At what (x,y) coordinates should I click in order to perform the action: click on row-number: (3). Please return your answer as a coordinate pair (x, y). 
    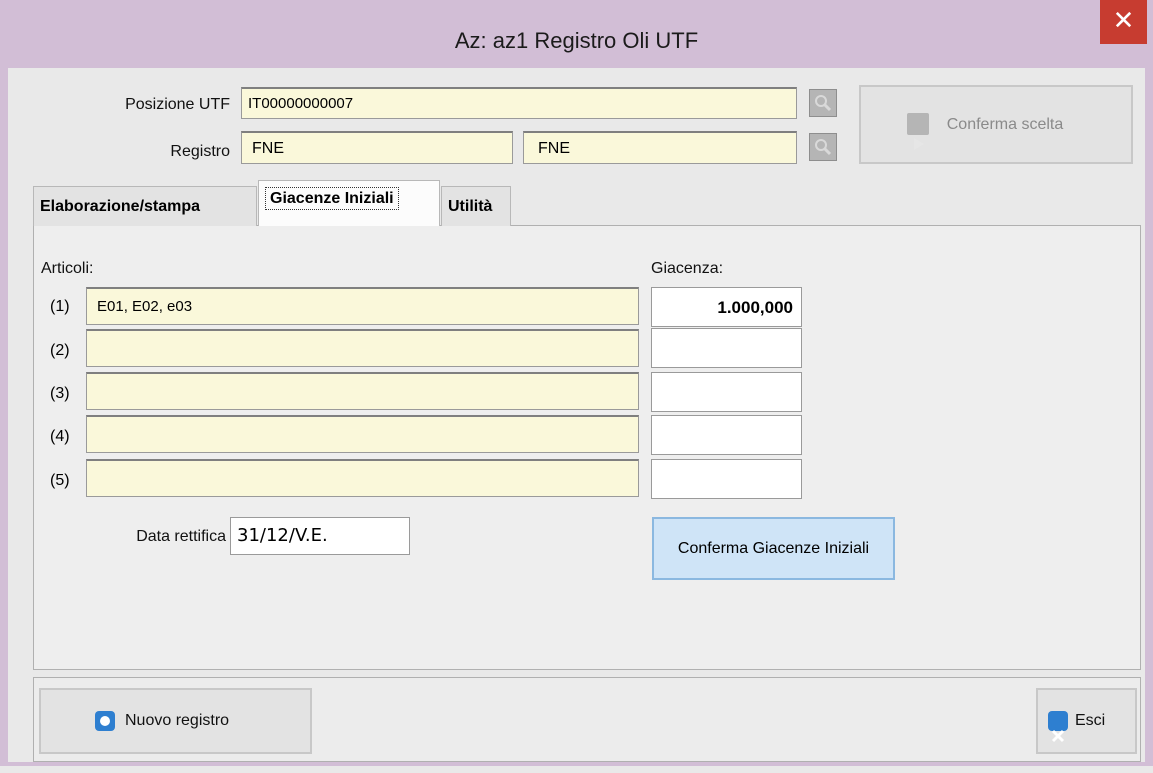
    Looking at the image, I should click on (60, 393).